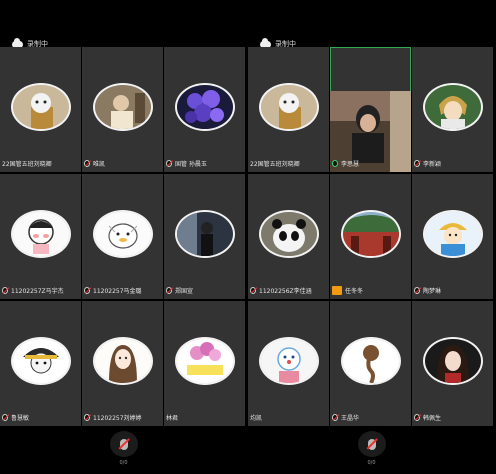  I want to click on participant-tile: 韩佩生, so click(452, 363).